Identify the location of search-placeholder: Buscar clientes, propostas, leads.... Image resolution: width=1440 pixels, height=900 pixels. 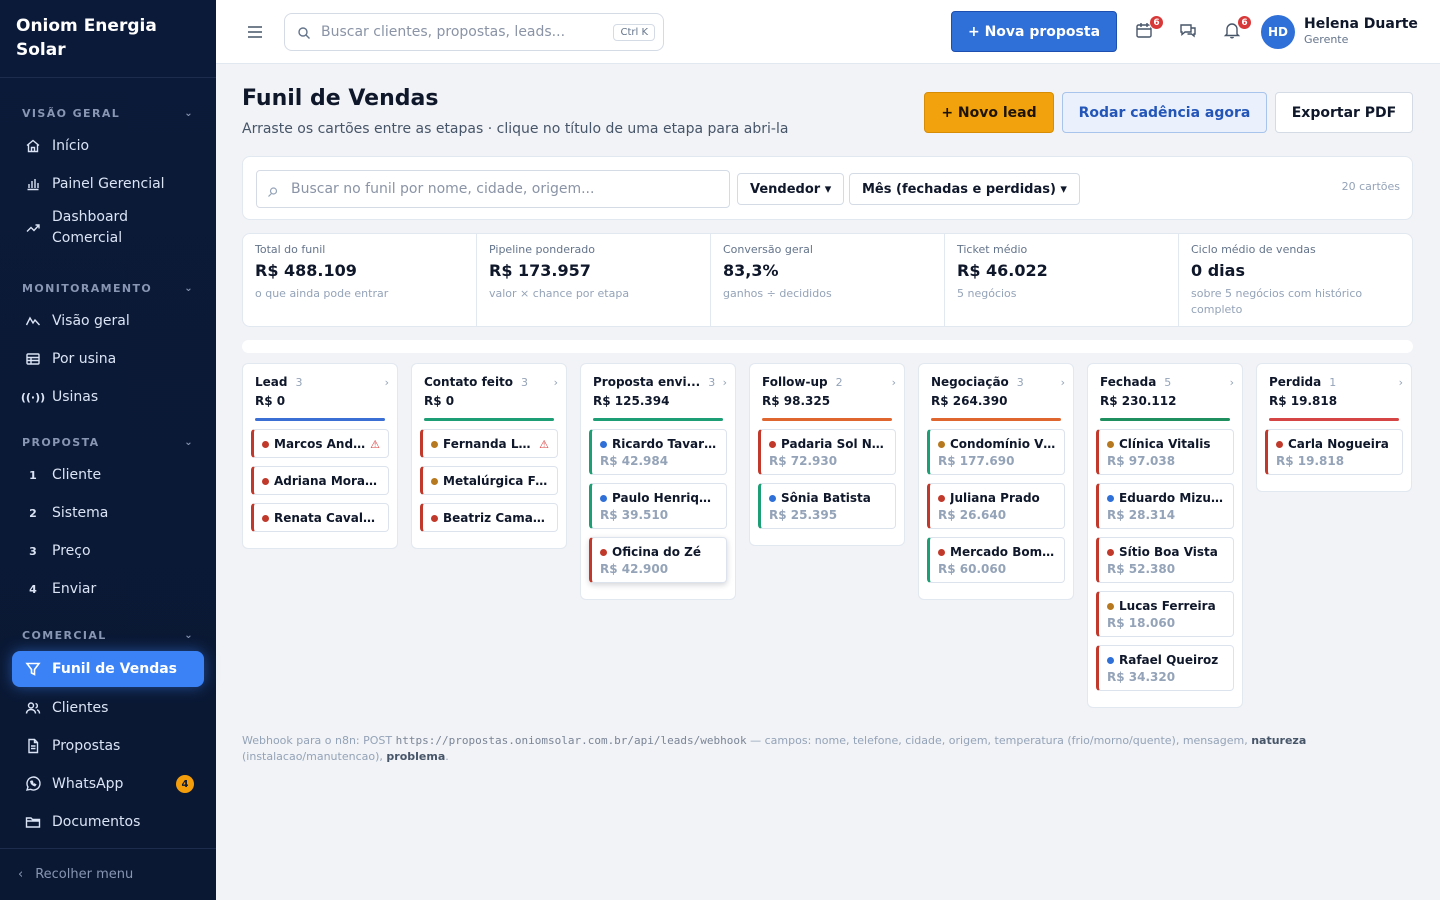
(443, 32).